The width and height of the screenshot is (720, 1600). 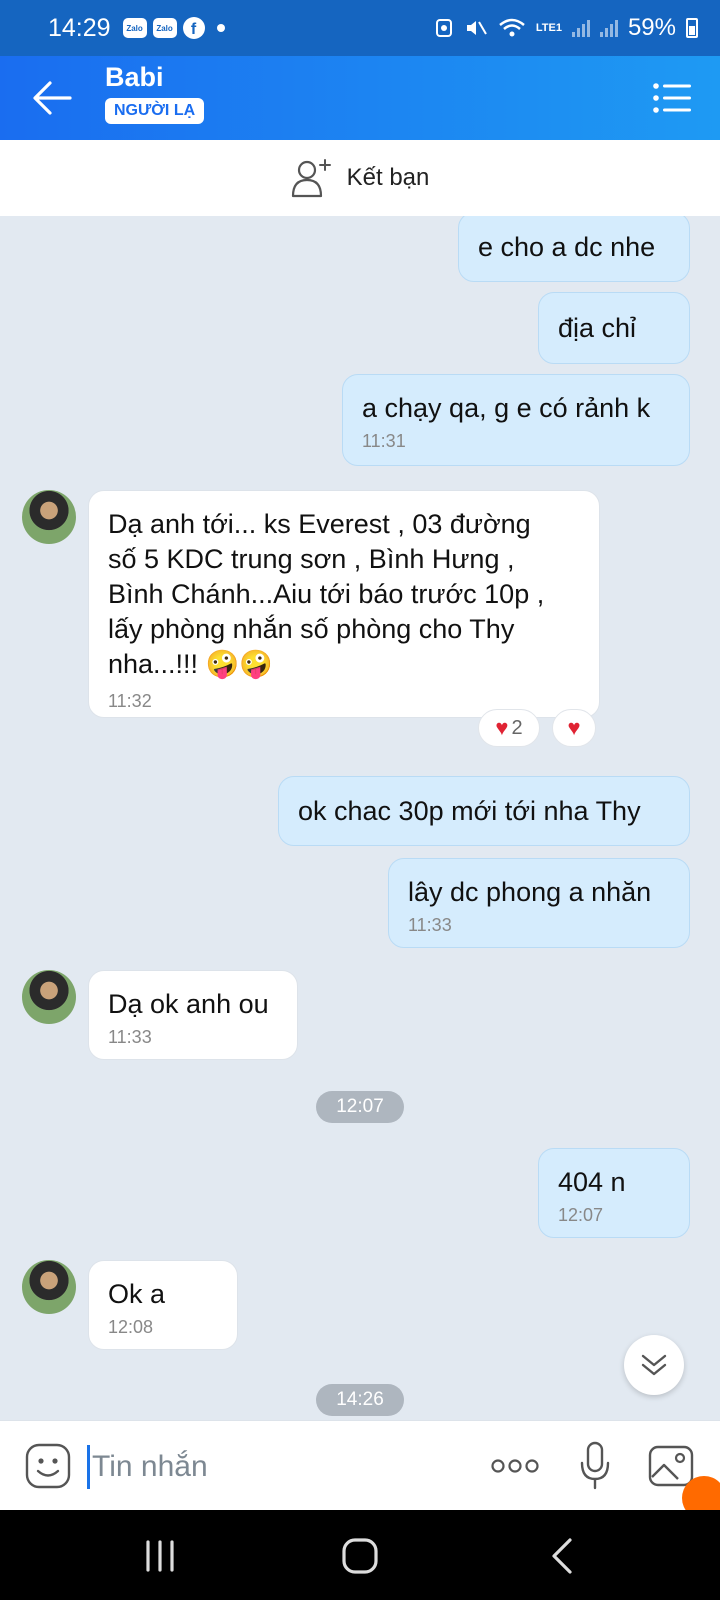 What do you see at coordinates (319, 524) in the screenshot?
I see `message-text-line: Dạ anh tới... ks Everest , 03 đường` at bounding box center [319, 524].